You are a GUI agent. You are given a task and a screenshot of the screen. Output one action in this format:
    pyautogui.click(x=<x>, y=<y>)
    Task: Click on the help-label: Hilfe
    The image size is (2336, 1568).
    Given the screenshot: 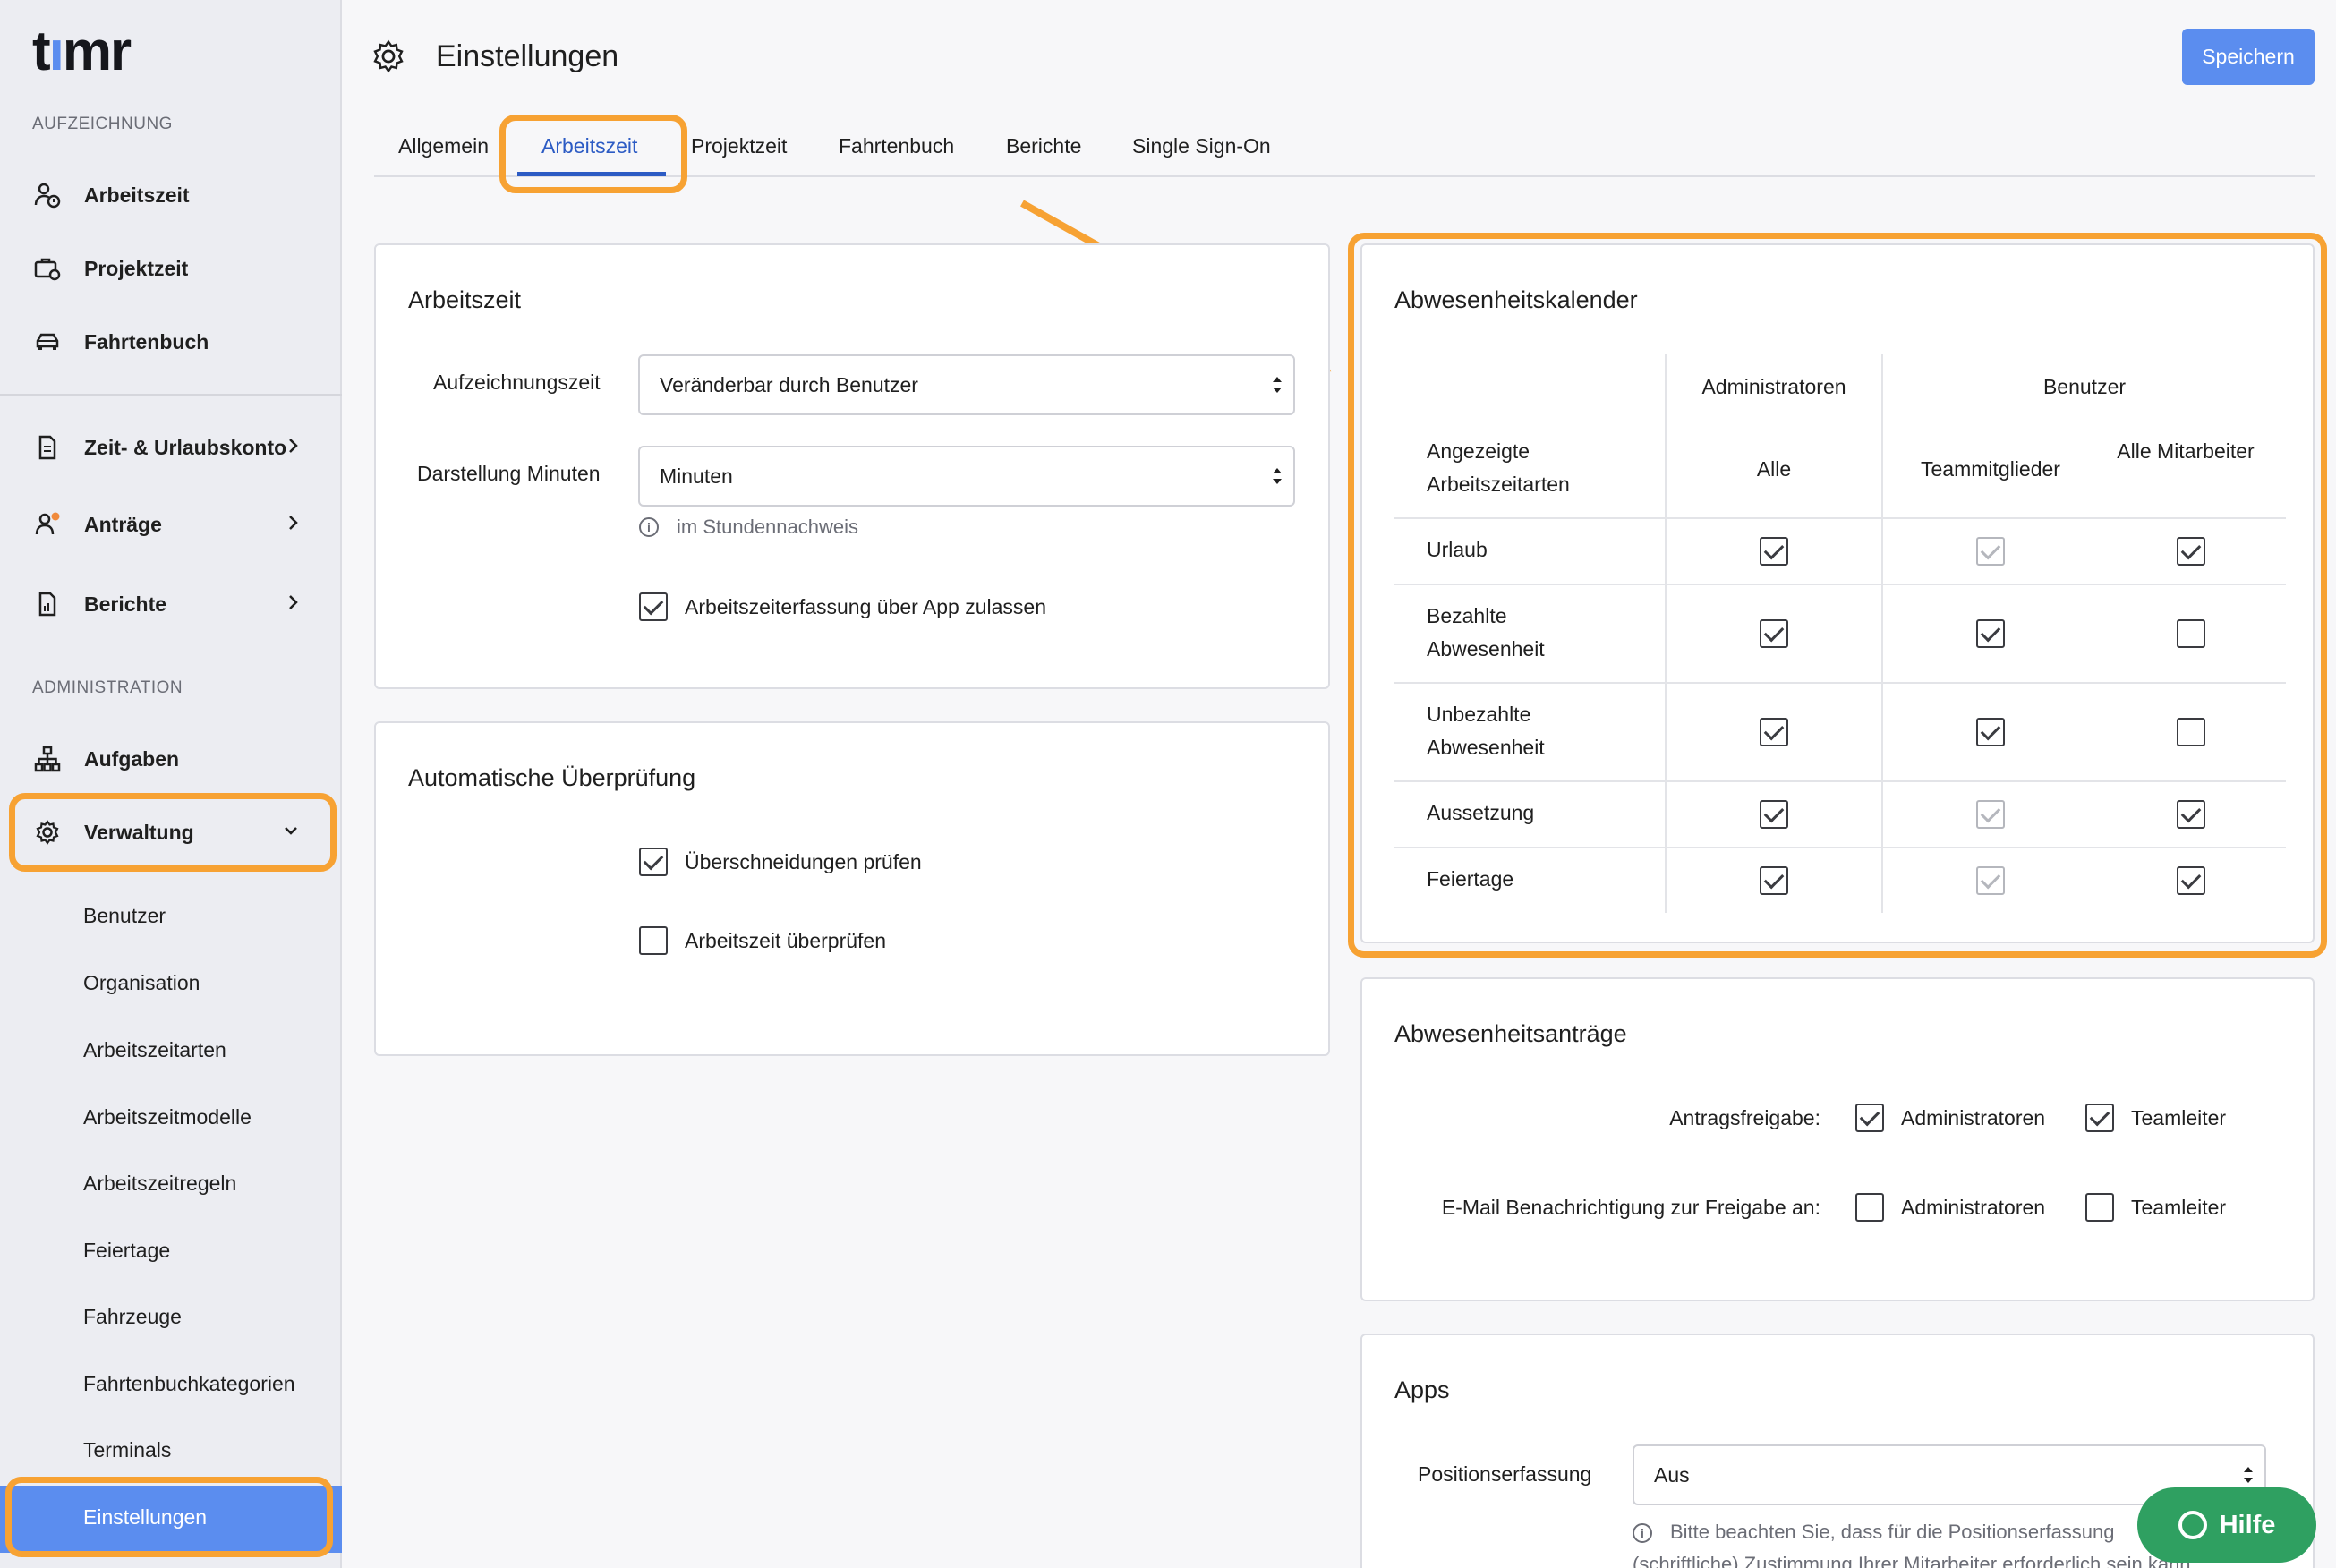 What is the action you would take?
    pyautogui.click(x=2247, y=1524)
    